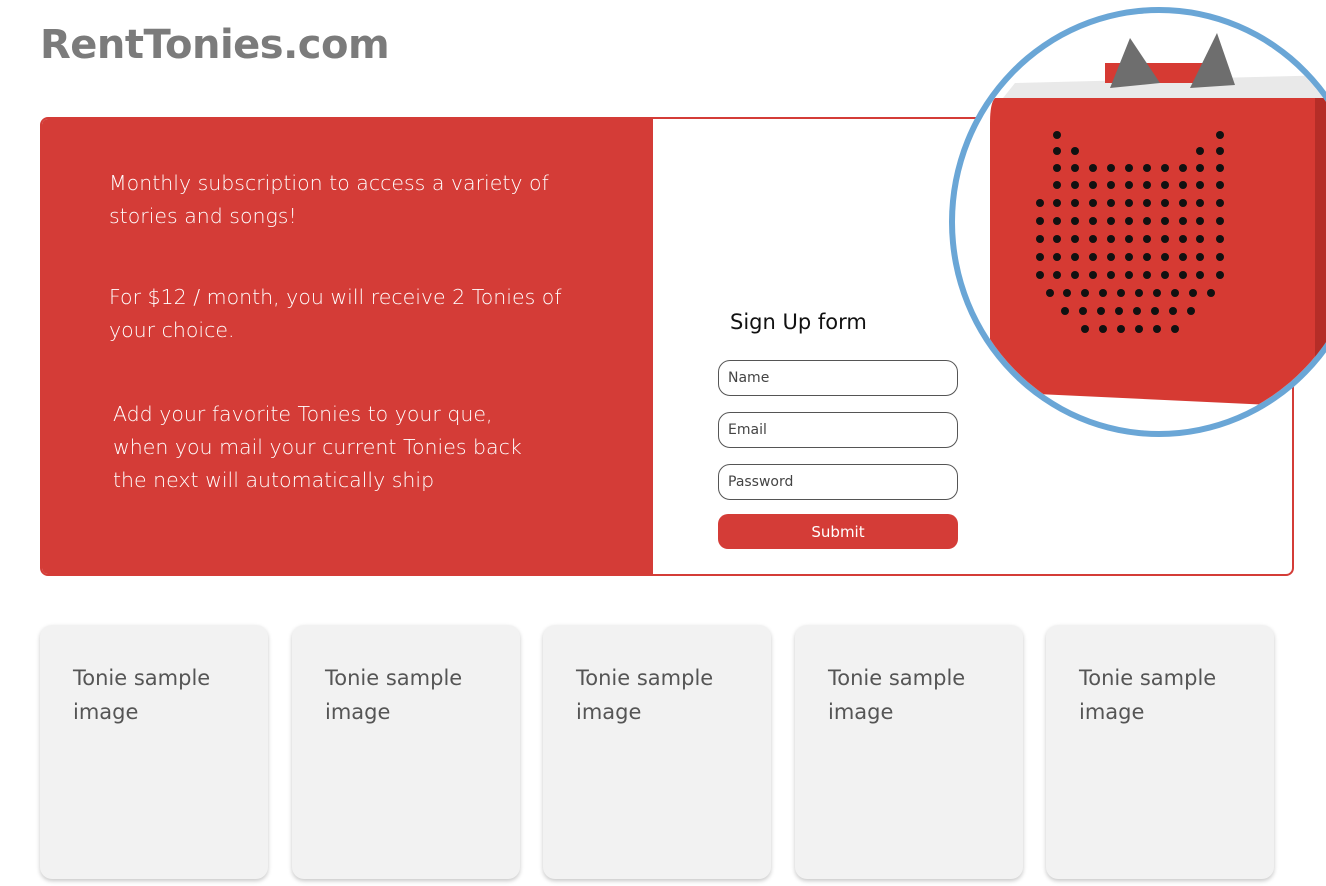  I want to click on email-field, so click(838, 430).